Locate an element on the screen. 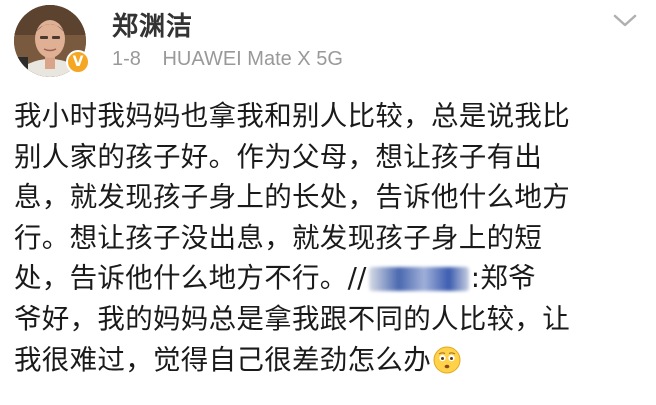 This screenshot has height=405, width=656. post-body-text: 我很难过，觉得自己很差劲怎么办 is located at coordinates (222, 359).